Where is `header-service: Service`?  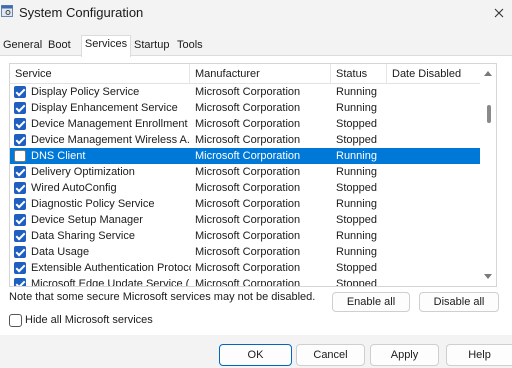 header-service: Service is located at coordinates (33, 74).